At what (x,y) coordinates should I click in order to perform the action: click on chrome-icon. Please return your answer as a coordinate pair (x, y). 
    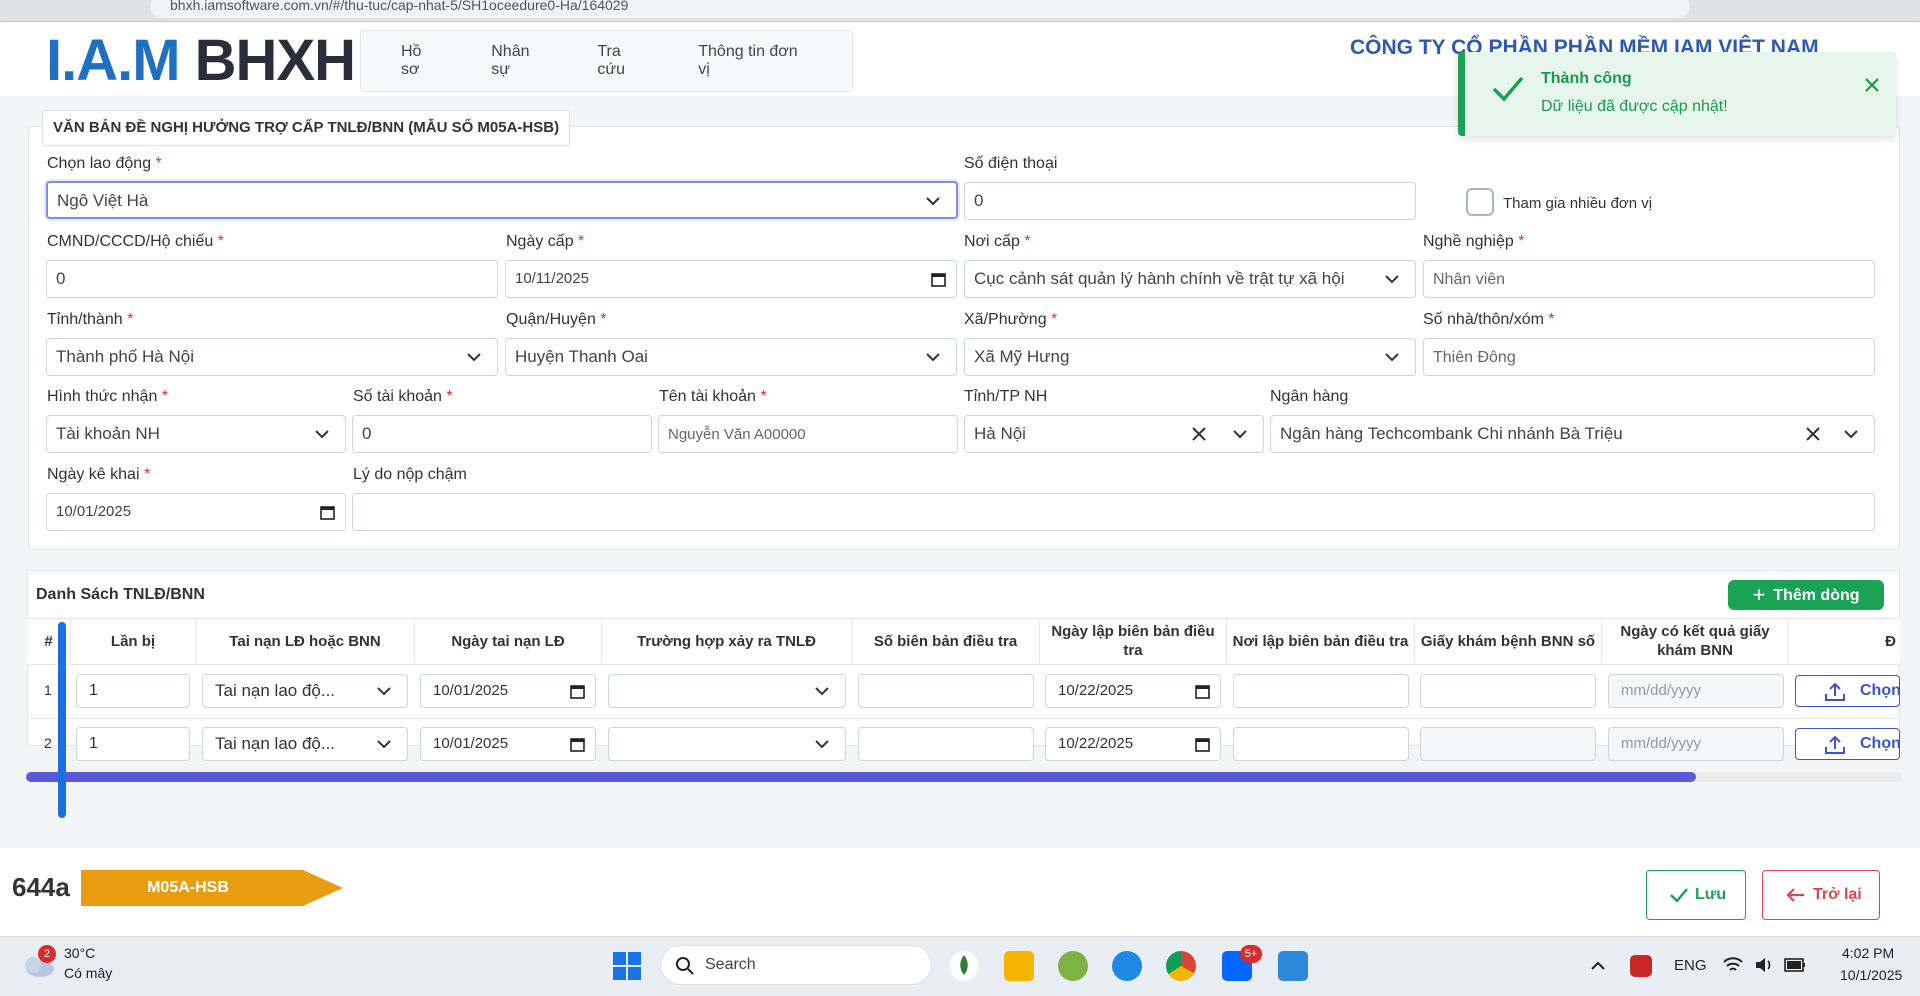
    Looking at the image, I should click on (1181, 966).